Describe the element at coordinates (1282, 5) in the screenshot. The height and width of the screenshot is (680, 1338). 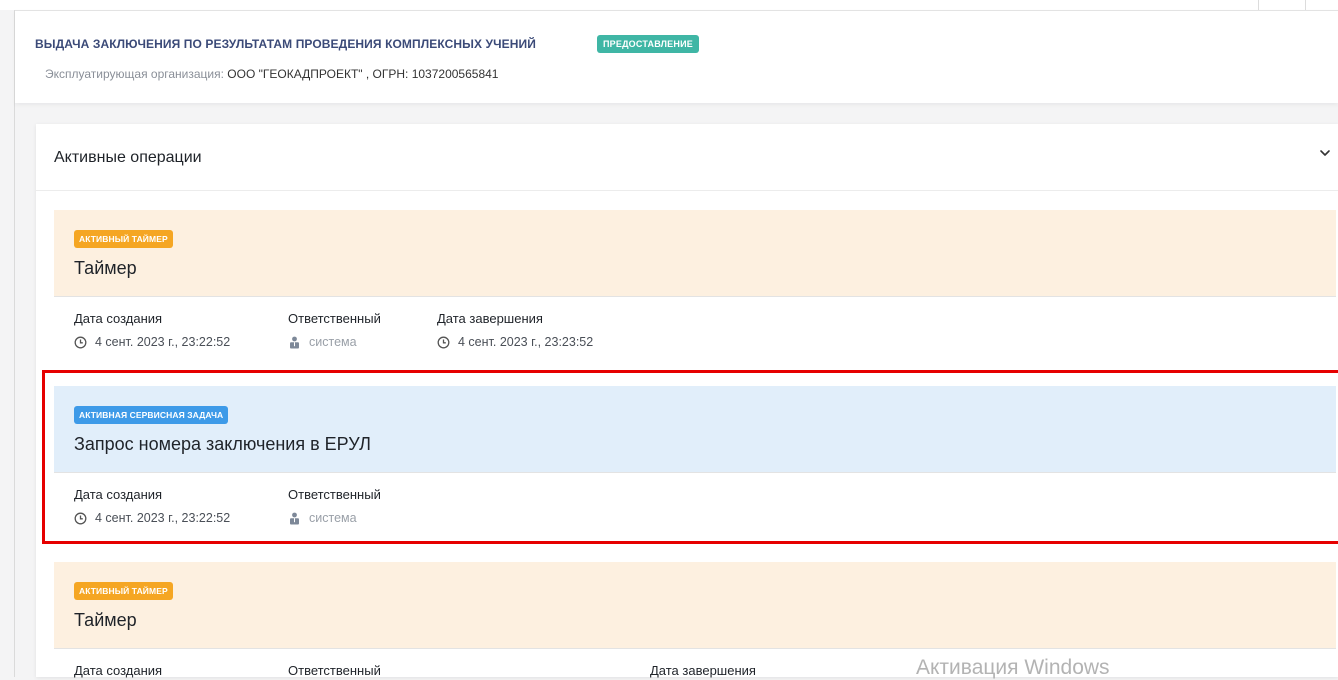
I see `top-right-control` at that location.